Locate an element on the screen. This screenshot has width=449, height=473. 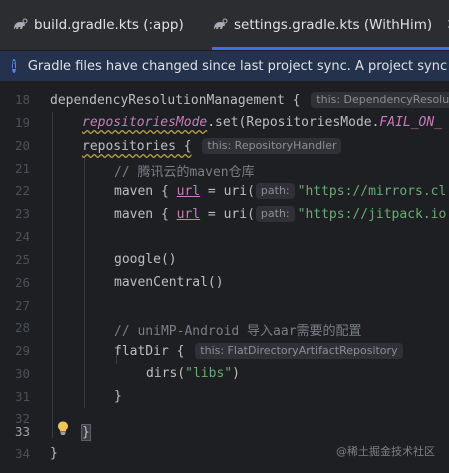
info-icon: i is located at coordinates (14, 66).